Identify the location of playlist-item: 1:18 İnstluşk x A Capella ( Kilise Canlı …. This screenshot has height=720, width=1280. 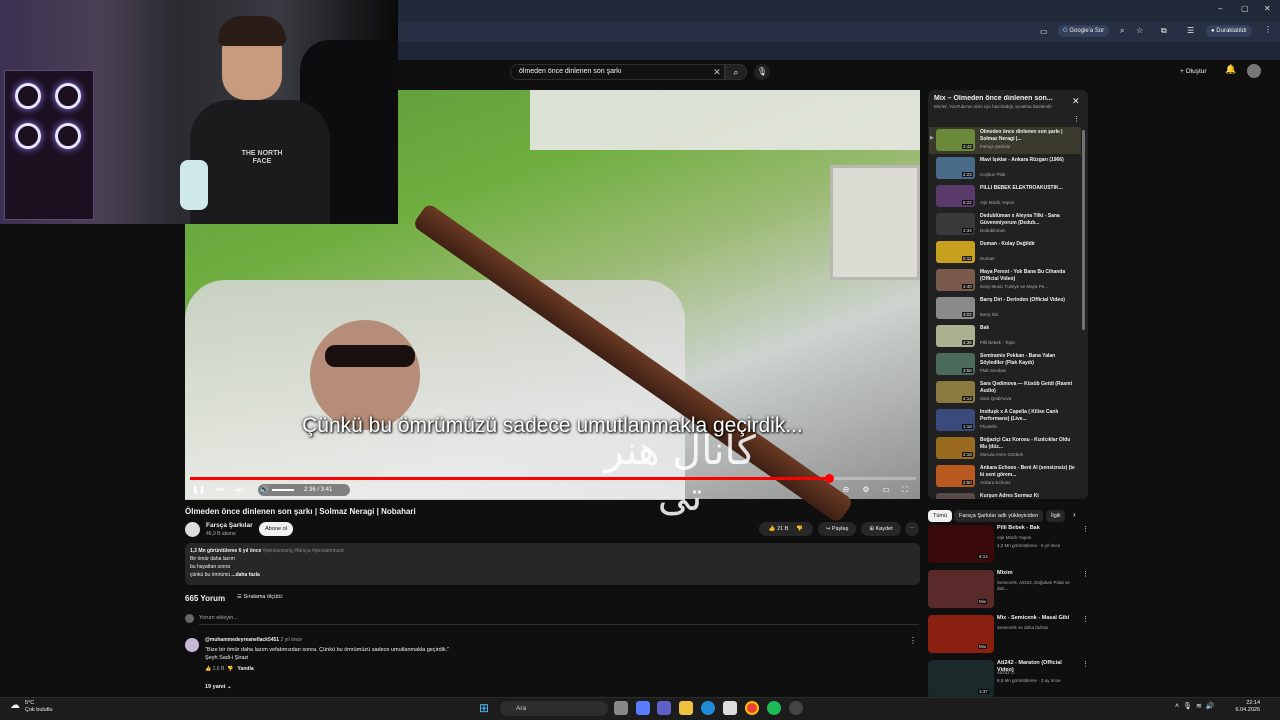
(1005, 420).